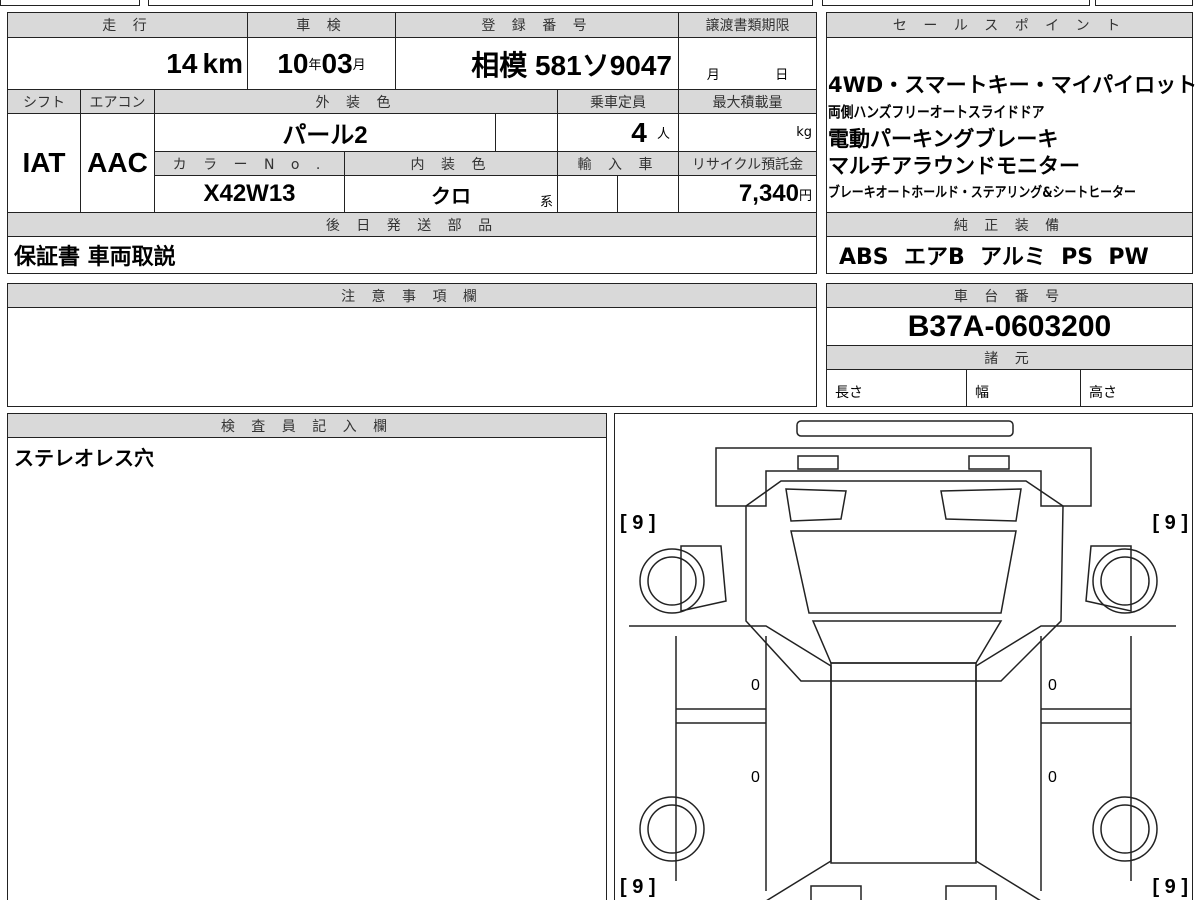  Describe the element at coordinates (755, 777) in the screenshot. I see `mark-left-rear-door: 0` at that location.